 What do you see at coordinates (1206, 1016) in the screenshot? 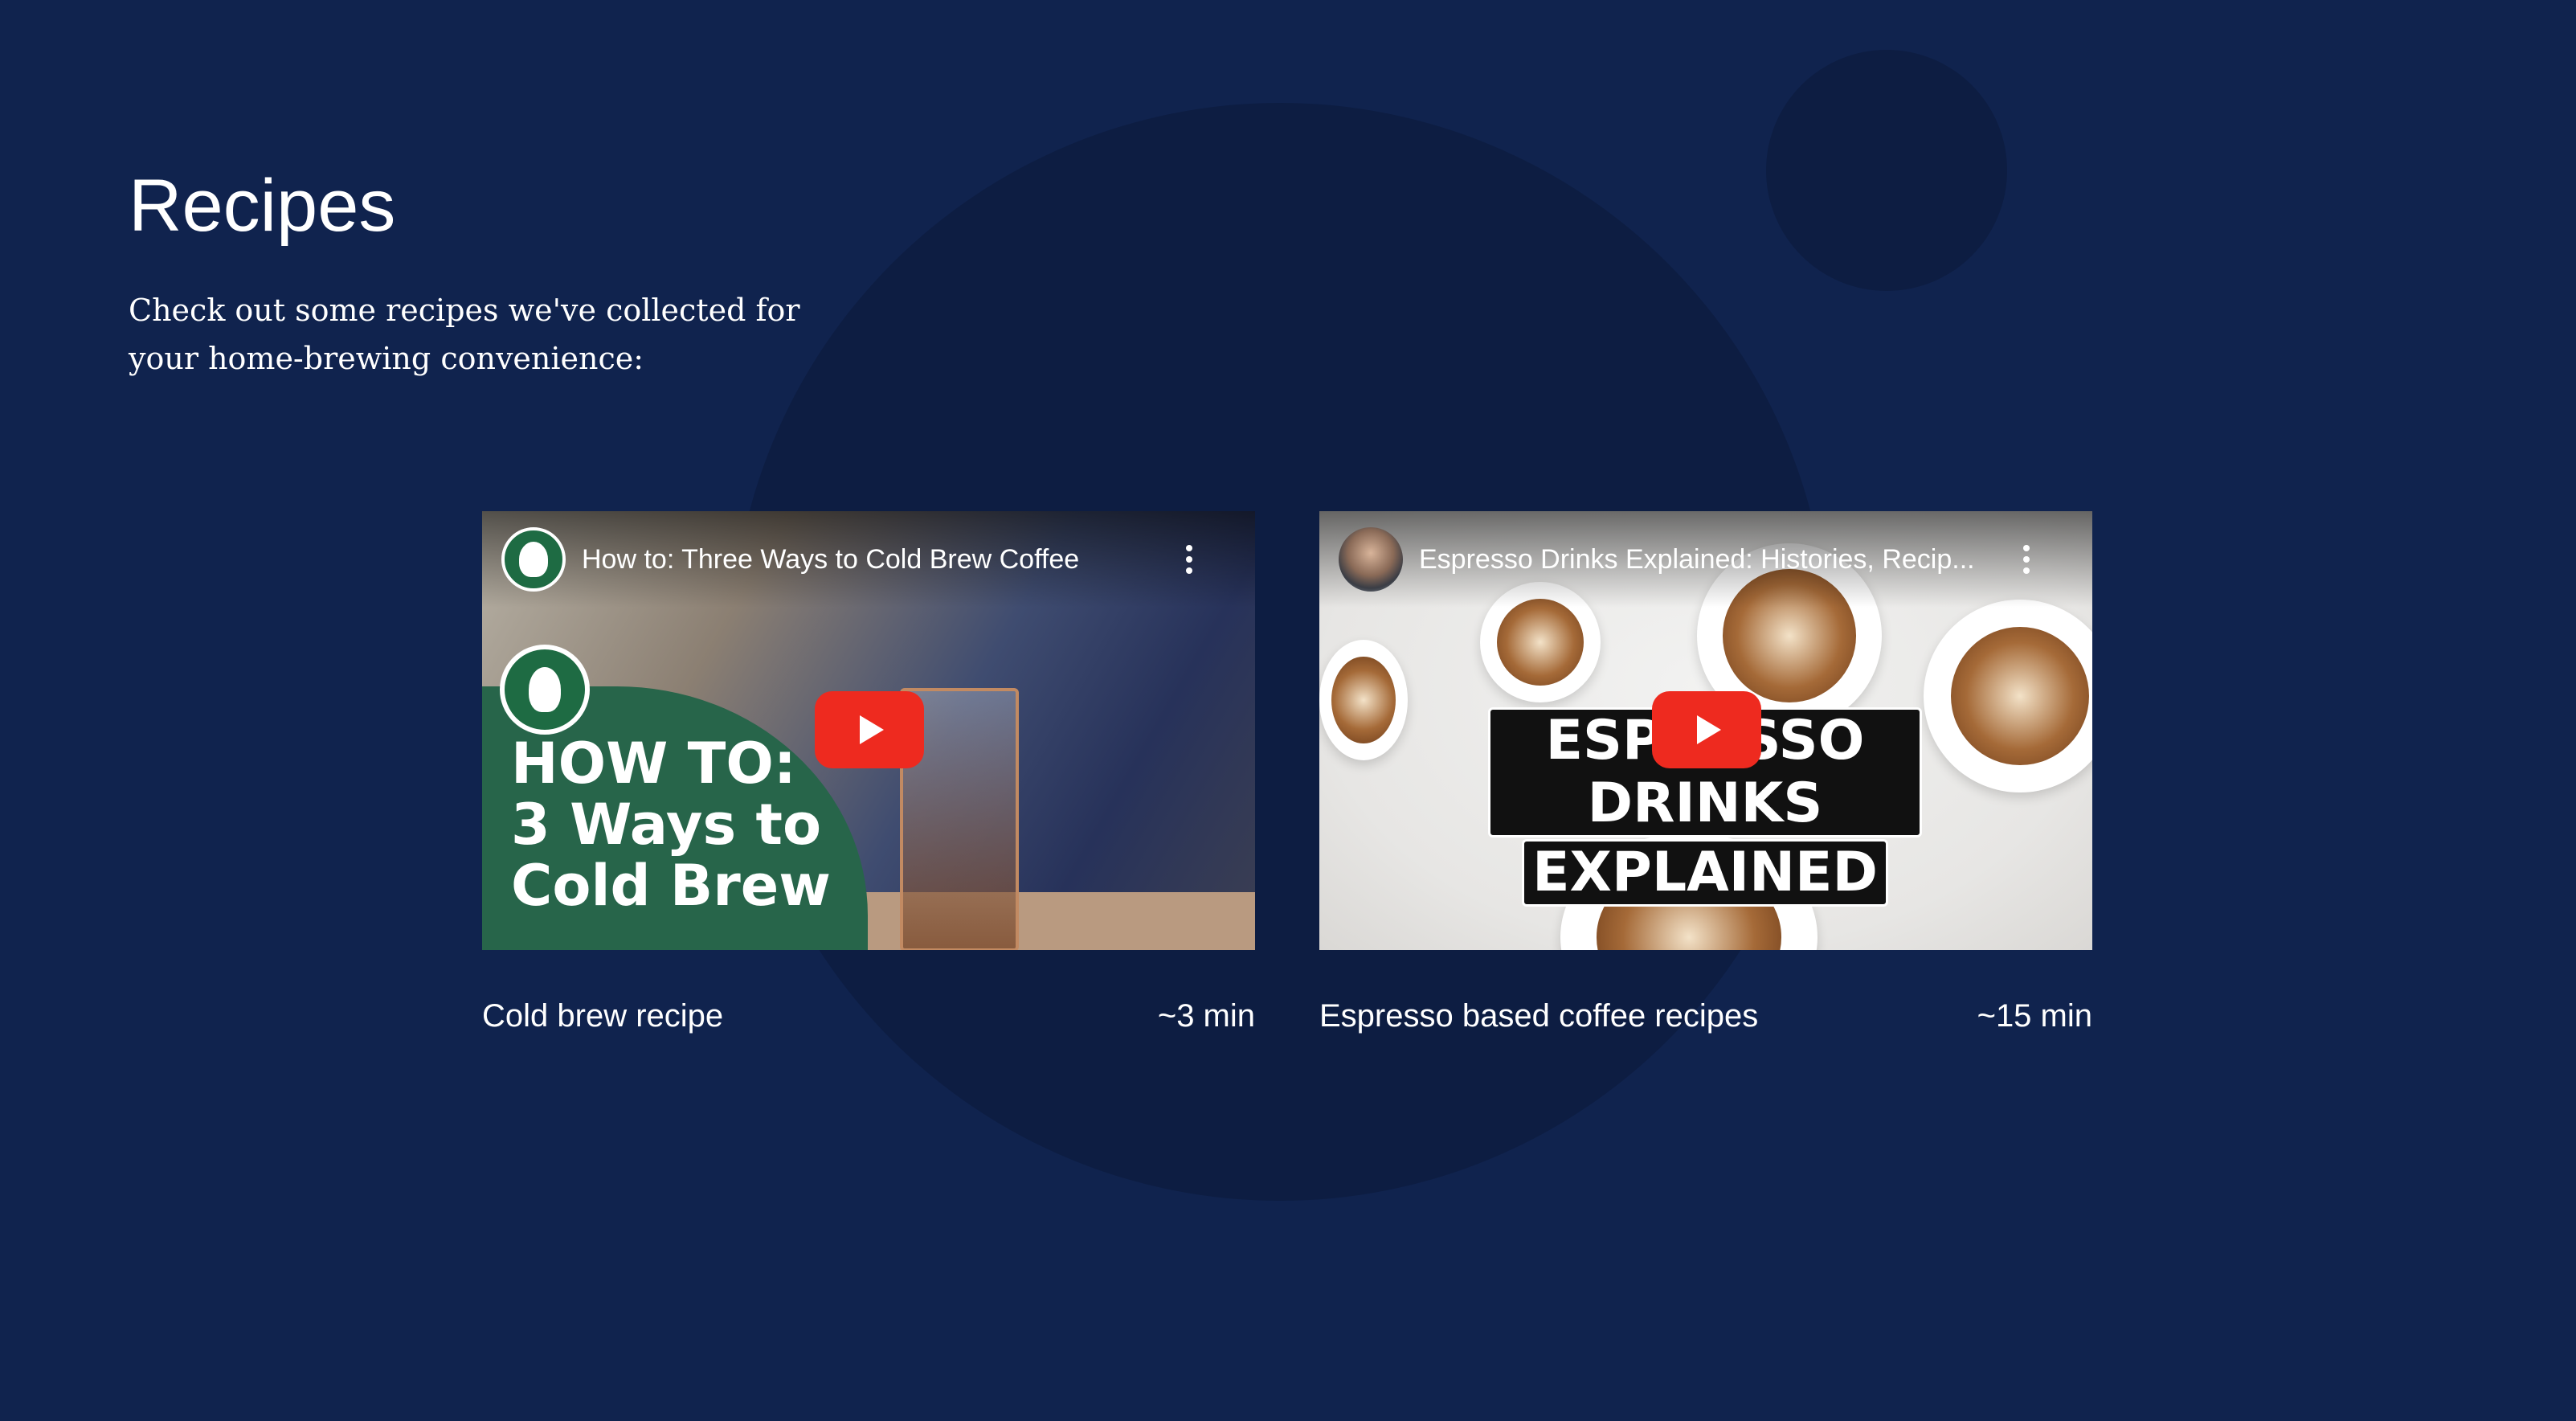
I see `recipe-duration: ~3 min` at bounding box center [1206, 1016].